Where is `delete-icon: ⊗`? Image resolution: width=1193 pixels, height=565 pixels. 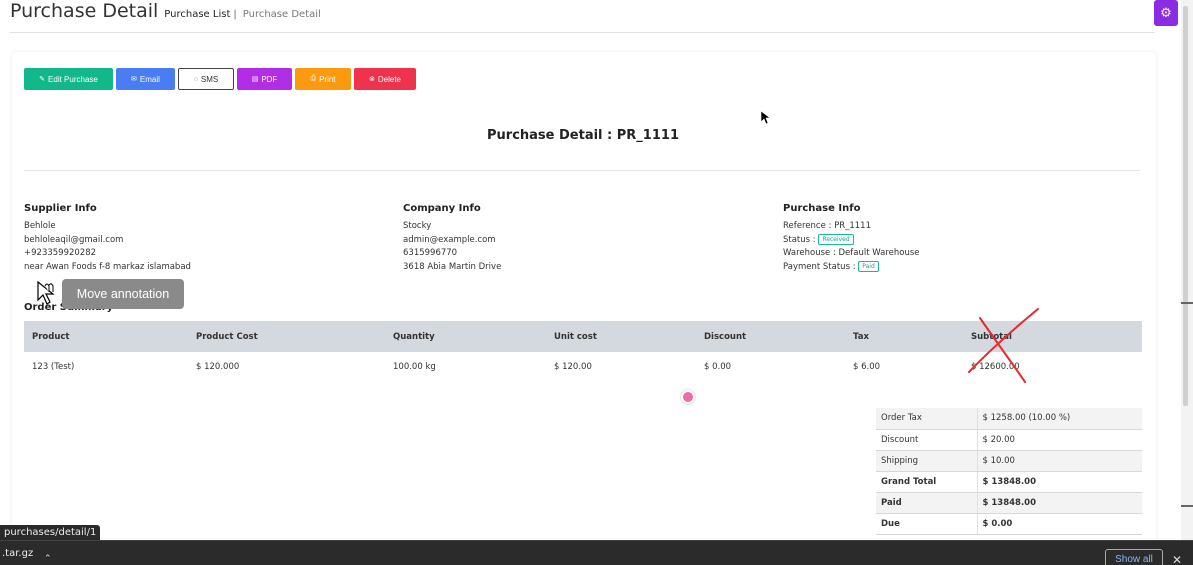
delete-icon: ⊗ is located at coordinates (372, 79).